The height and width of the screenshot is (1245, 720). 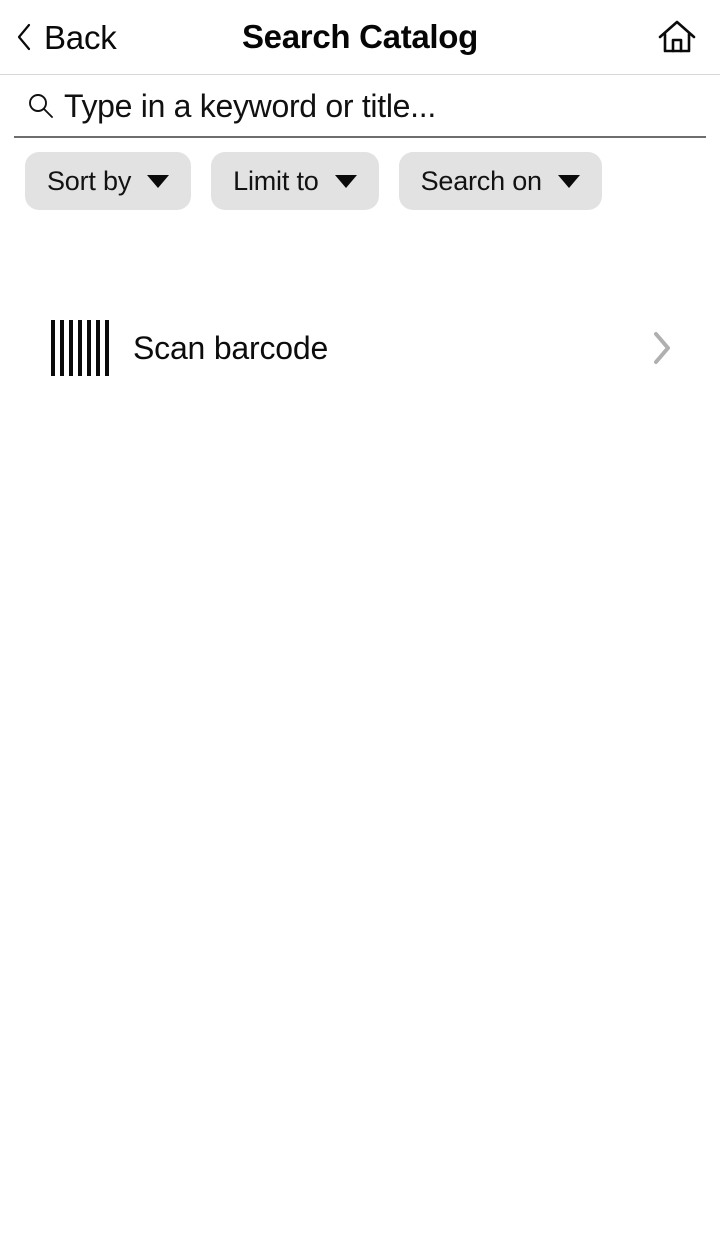 I want to click on scan-barcode-label: Scan barcode, so click(x=231, y=348).